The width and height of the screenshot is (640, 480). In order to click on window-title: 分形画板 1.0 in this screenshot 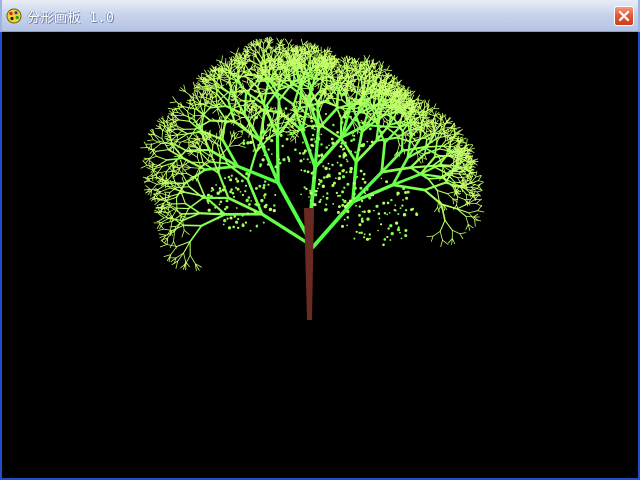, I will do `click(71, 18)`.